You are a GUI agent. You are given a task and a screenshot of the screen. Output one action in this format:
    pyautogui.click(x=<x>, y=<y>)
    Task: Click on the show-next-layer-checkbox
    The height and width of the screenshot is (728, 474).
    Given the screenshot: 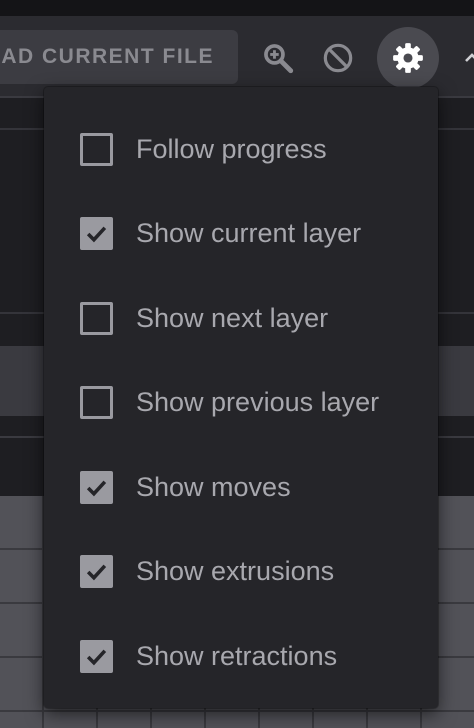 What is the action you would take?
    pyautogui.click(x=96, y=318)
    